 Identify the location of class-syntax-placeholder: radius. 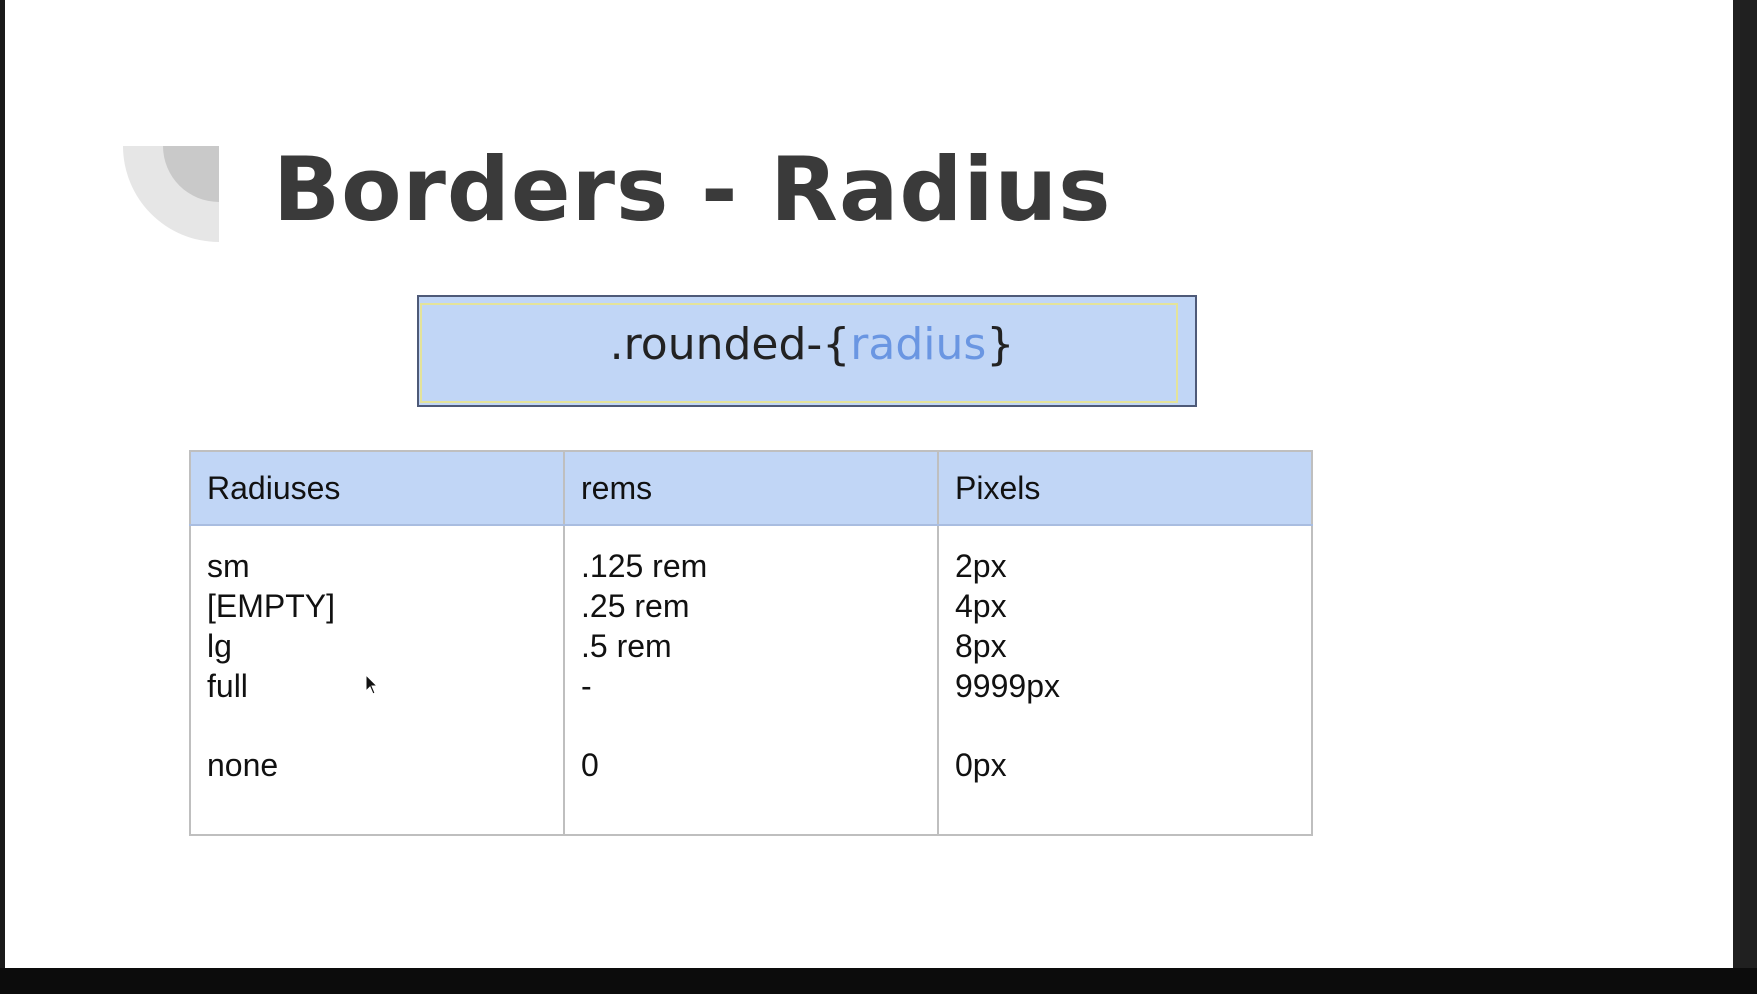
(918, 344).